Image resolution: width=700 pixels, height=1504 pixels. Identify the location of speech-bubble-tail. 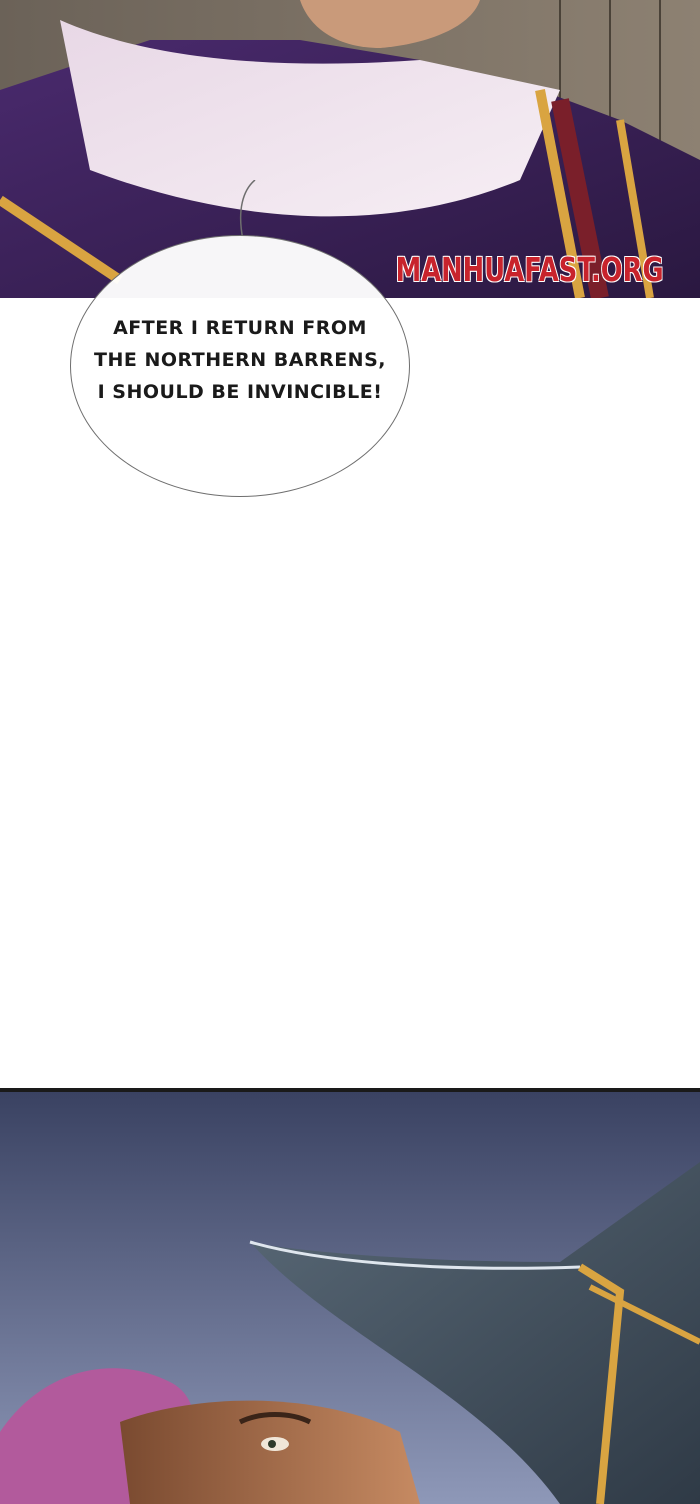
(247, 210).